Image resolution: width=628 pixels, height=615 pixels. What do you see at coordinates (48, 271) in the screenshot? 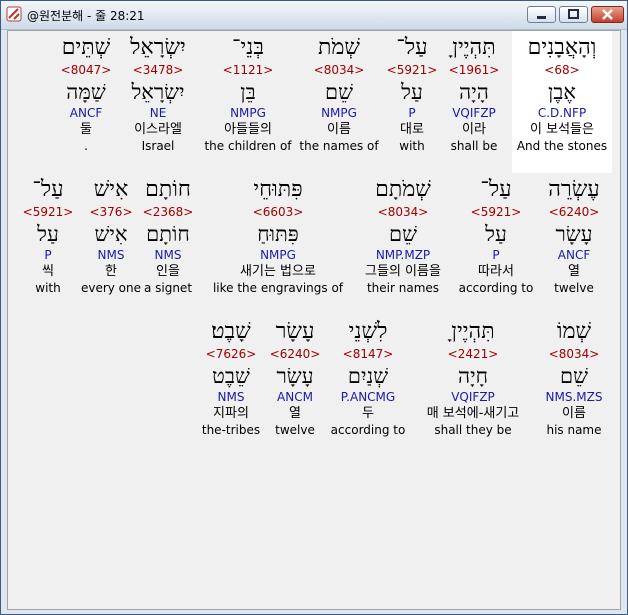
I see `korean-gloss: 씩` at bounding box center [48, 271].